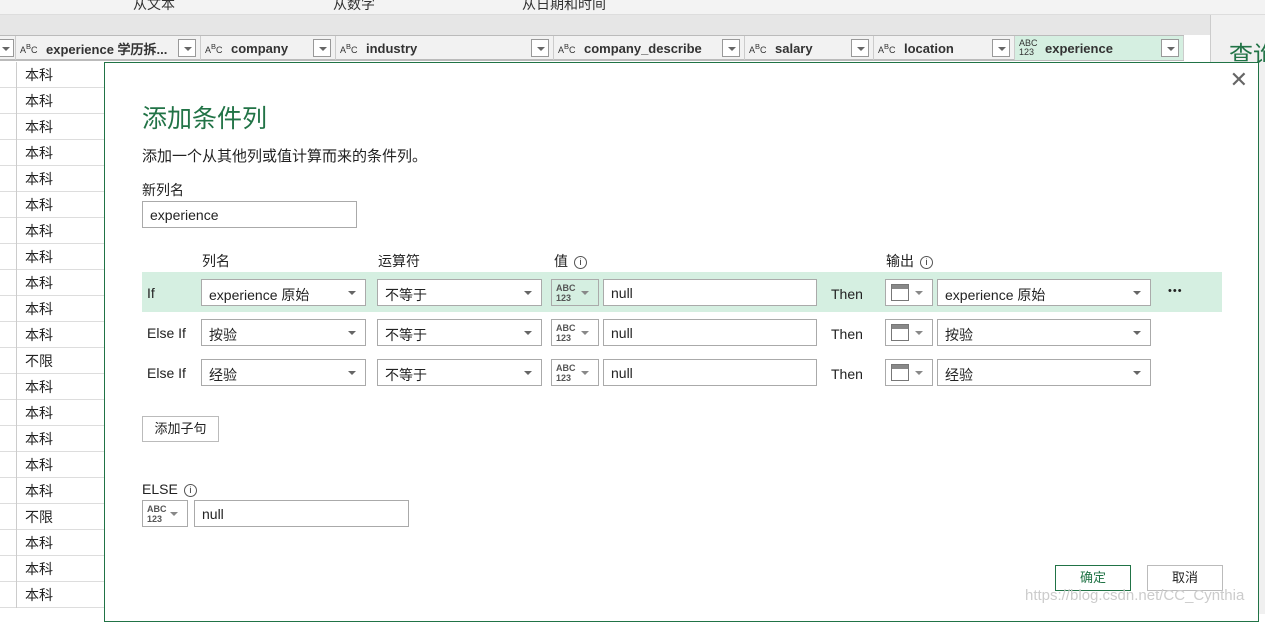 The height and width of the screenshot is (622, 1265). Describe the element at coordinates (160, 489) in the screenshot. I see `else-label-text: ELSE` at that location.